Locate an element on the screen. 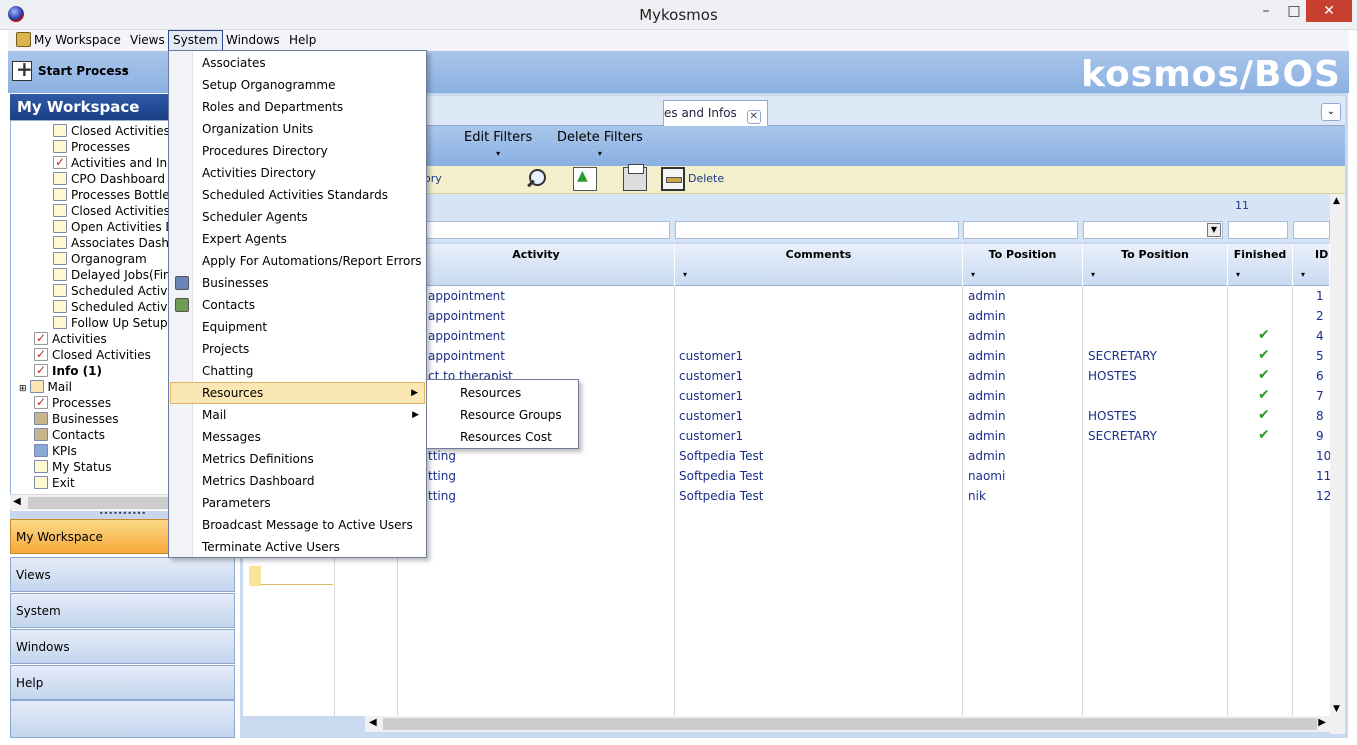 This screenshot has width=1357, height=745. nav-system: System is located at coordinates (122, 610).